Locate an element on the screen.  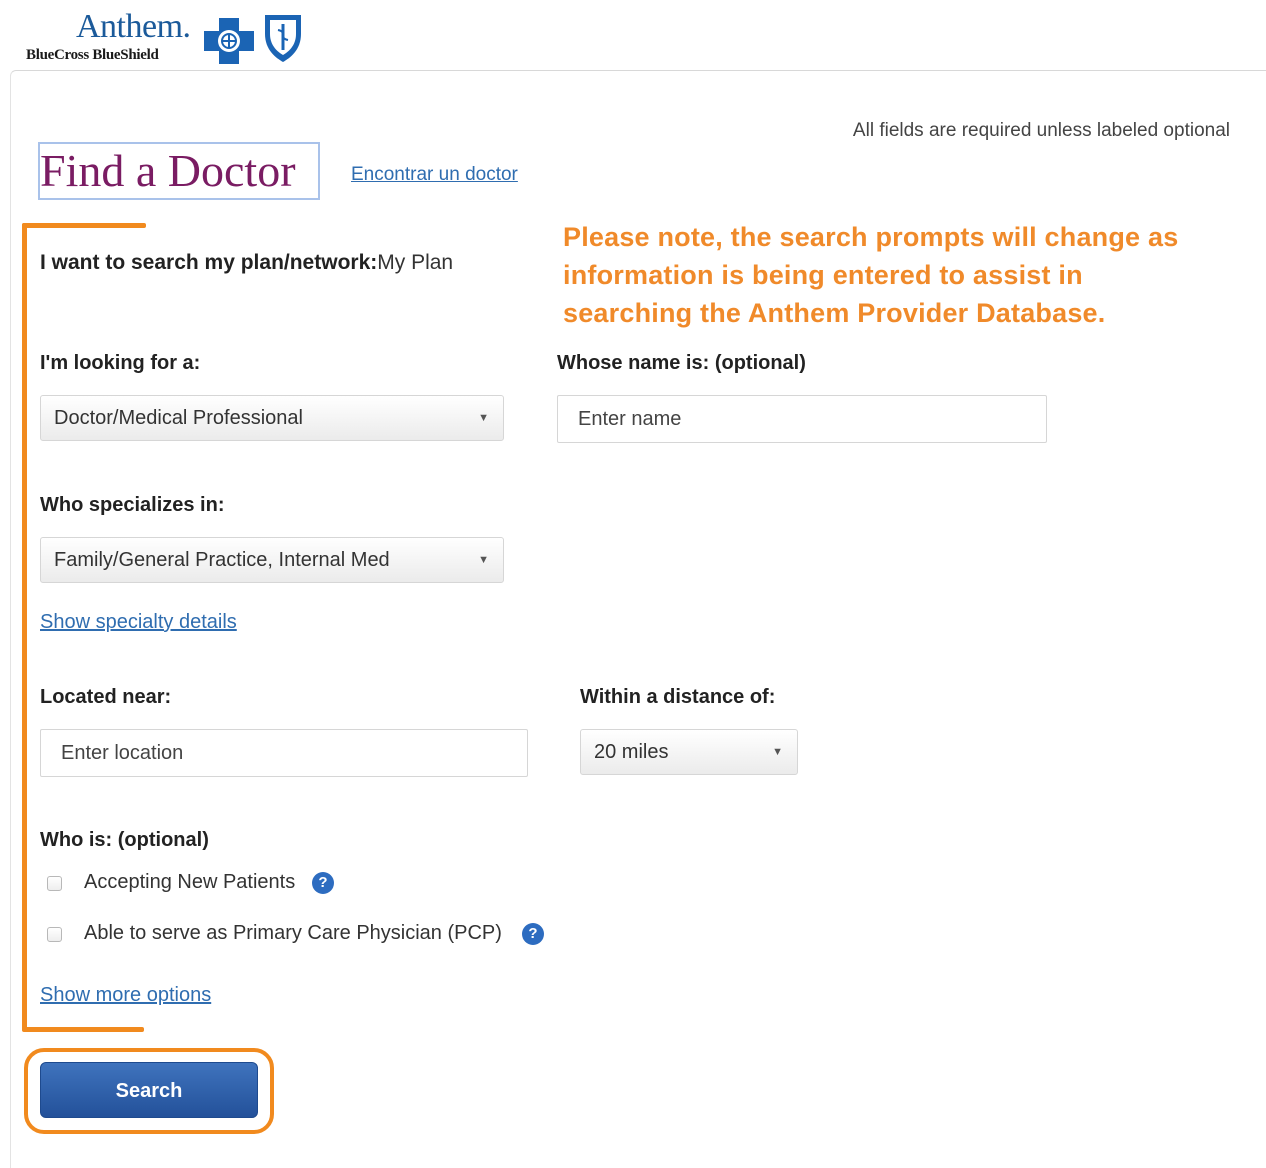
location-placeholder: Enter location is located at coordinates (122, 753).